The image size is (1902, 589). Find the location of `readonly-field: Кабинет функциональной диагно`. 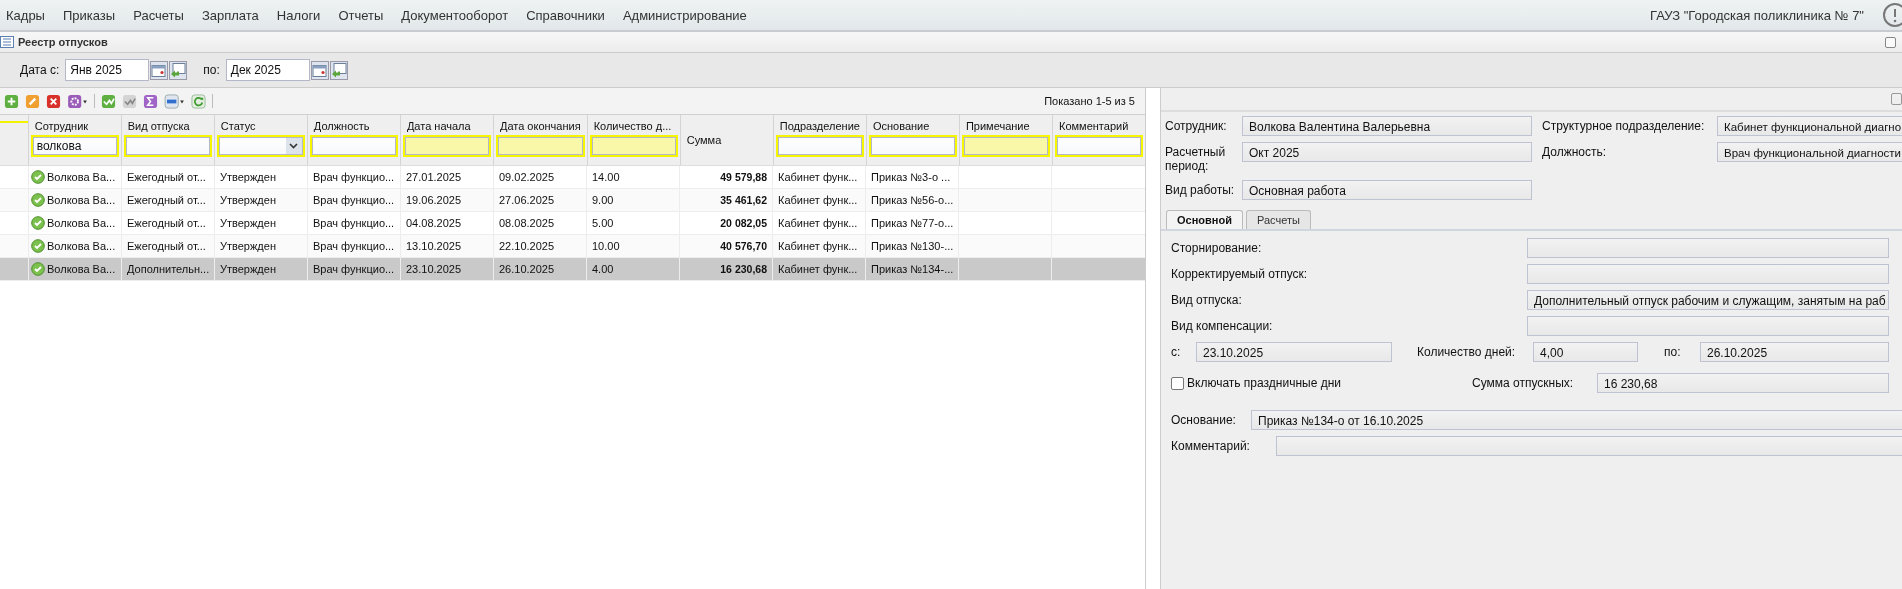

readonly-field: Кабинет функциональной диагно is located at coordinates (1809, 126).